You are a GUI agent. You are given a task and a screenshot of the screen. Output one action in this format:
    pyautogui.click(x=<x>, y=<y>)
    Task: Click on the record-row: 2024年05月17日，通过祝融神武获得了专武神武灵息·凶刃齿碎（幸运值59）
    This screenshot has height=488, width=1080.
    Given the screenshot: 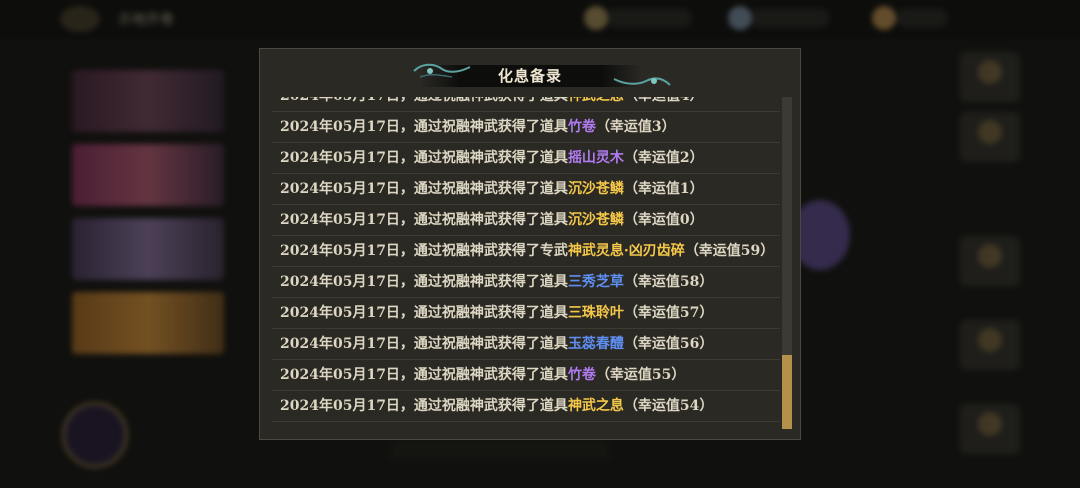 What is the action you would take?
    pyautogui.click(x=526, y=251)
    